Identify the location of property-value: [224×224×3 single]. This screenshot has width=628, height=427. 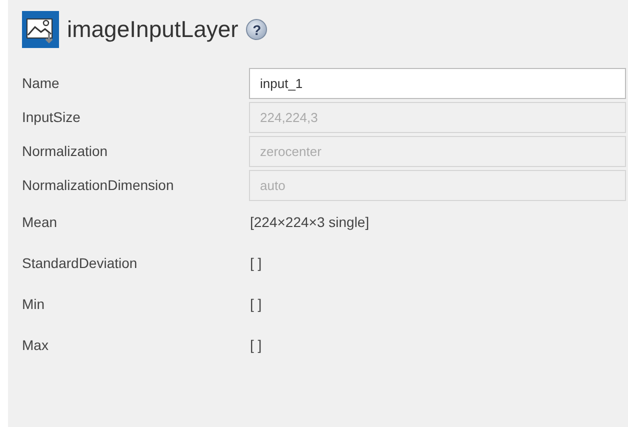
(310, 222).